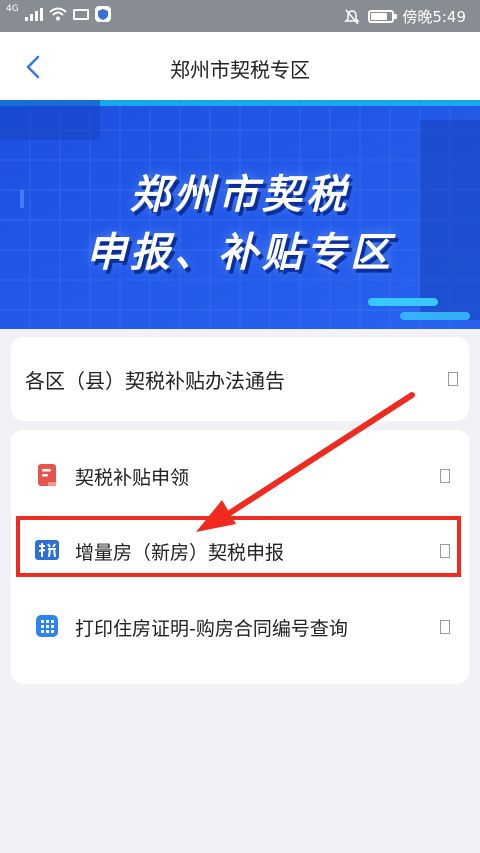  Describe the element at coordinates (155, 381) in the screenshot. I see `notice-label: 各区（县）契税补贴办法通告` at that location.